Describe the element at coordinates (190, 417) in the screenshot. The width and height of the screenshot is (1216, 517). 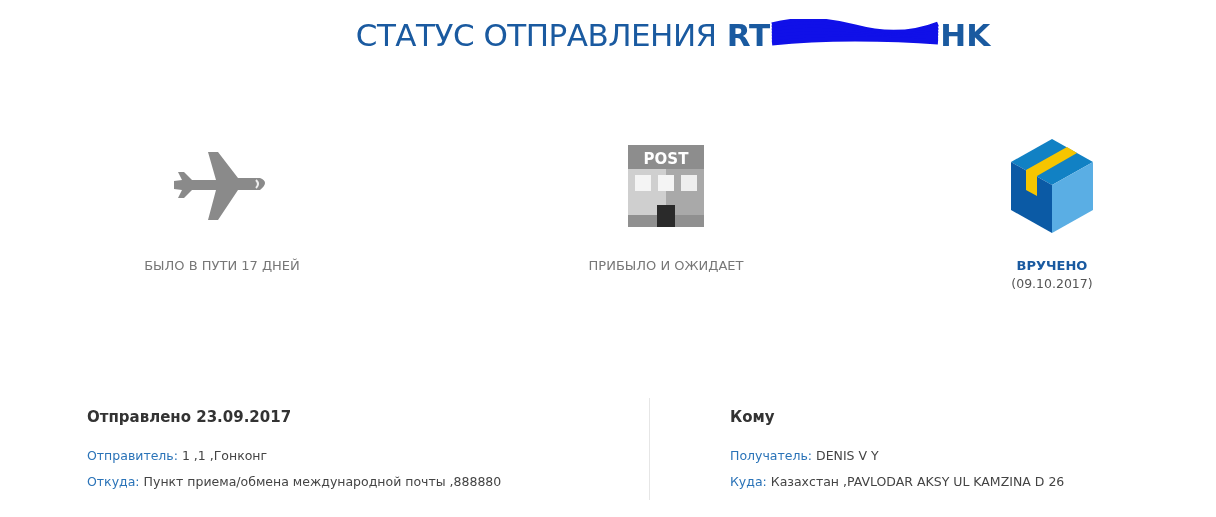
I see `sender-heading: Отправлено 23.09.2017` at that location.